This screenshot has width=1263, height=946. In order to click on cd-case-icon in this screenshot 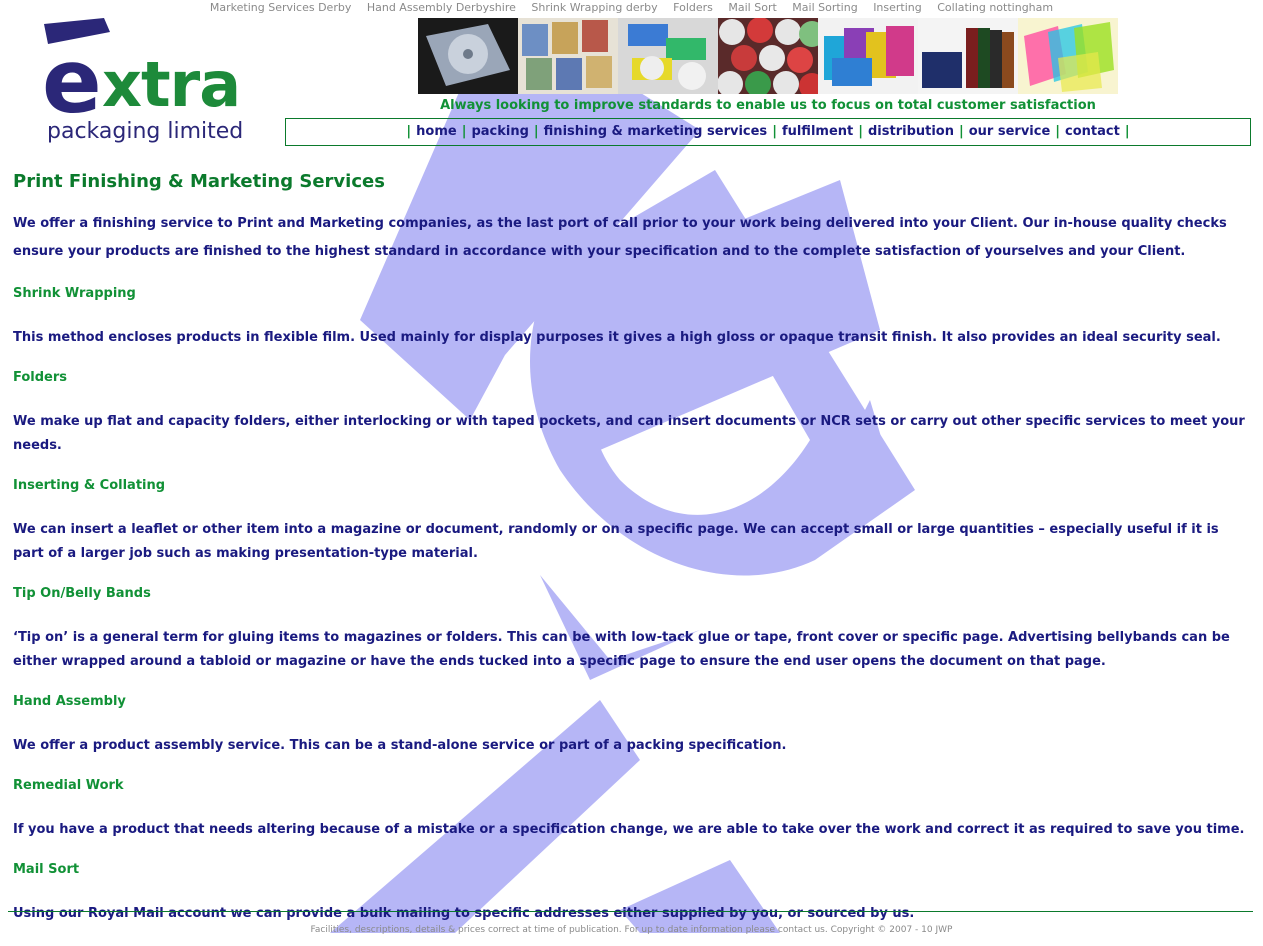, I will do `click(468, 56)`.